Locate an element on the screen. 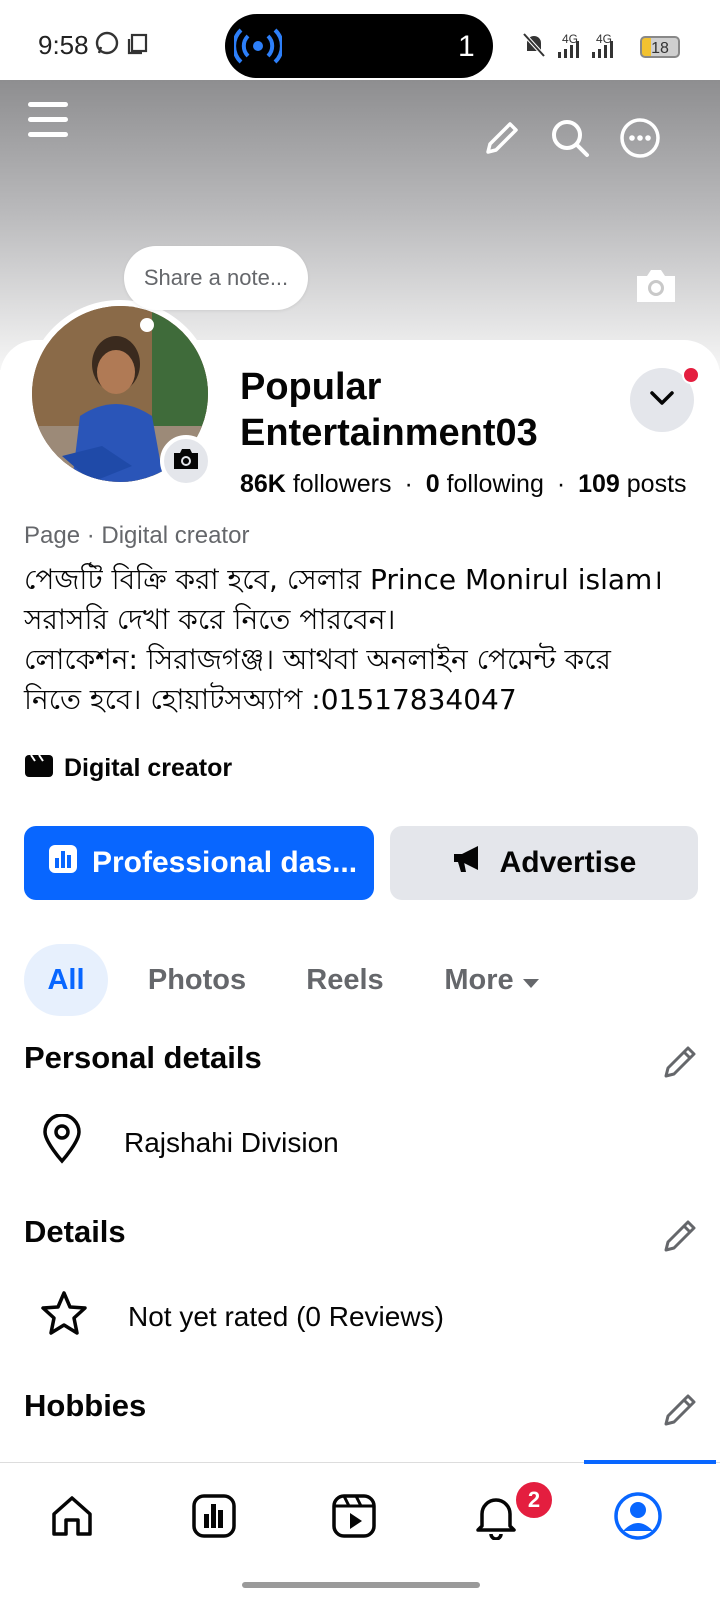 The image size is (720, 1600). active-tab-indicator is located at coordinates (650, 1462).